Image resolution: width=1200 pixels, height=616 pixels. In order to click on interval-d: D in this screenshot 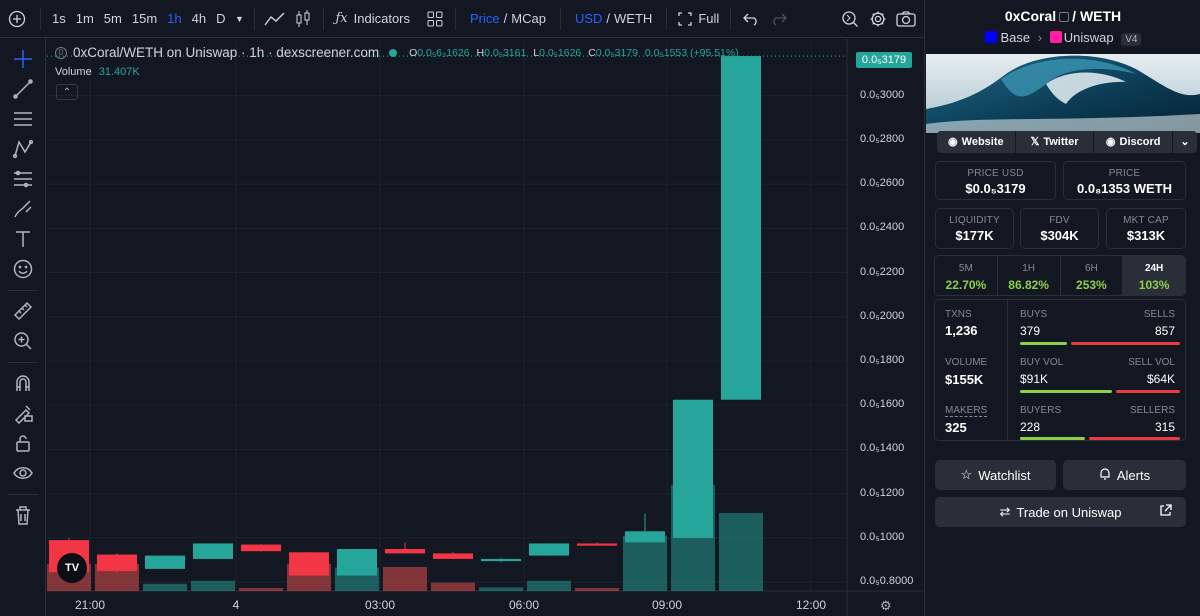, I will do `click(220, 19)`.